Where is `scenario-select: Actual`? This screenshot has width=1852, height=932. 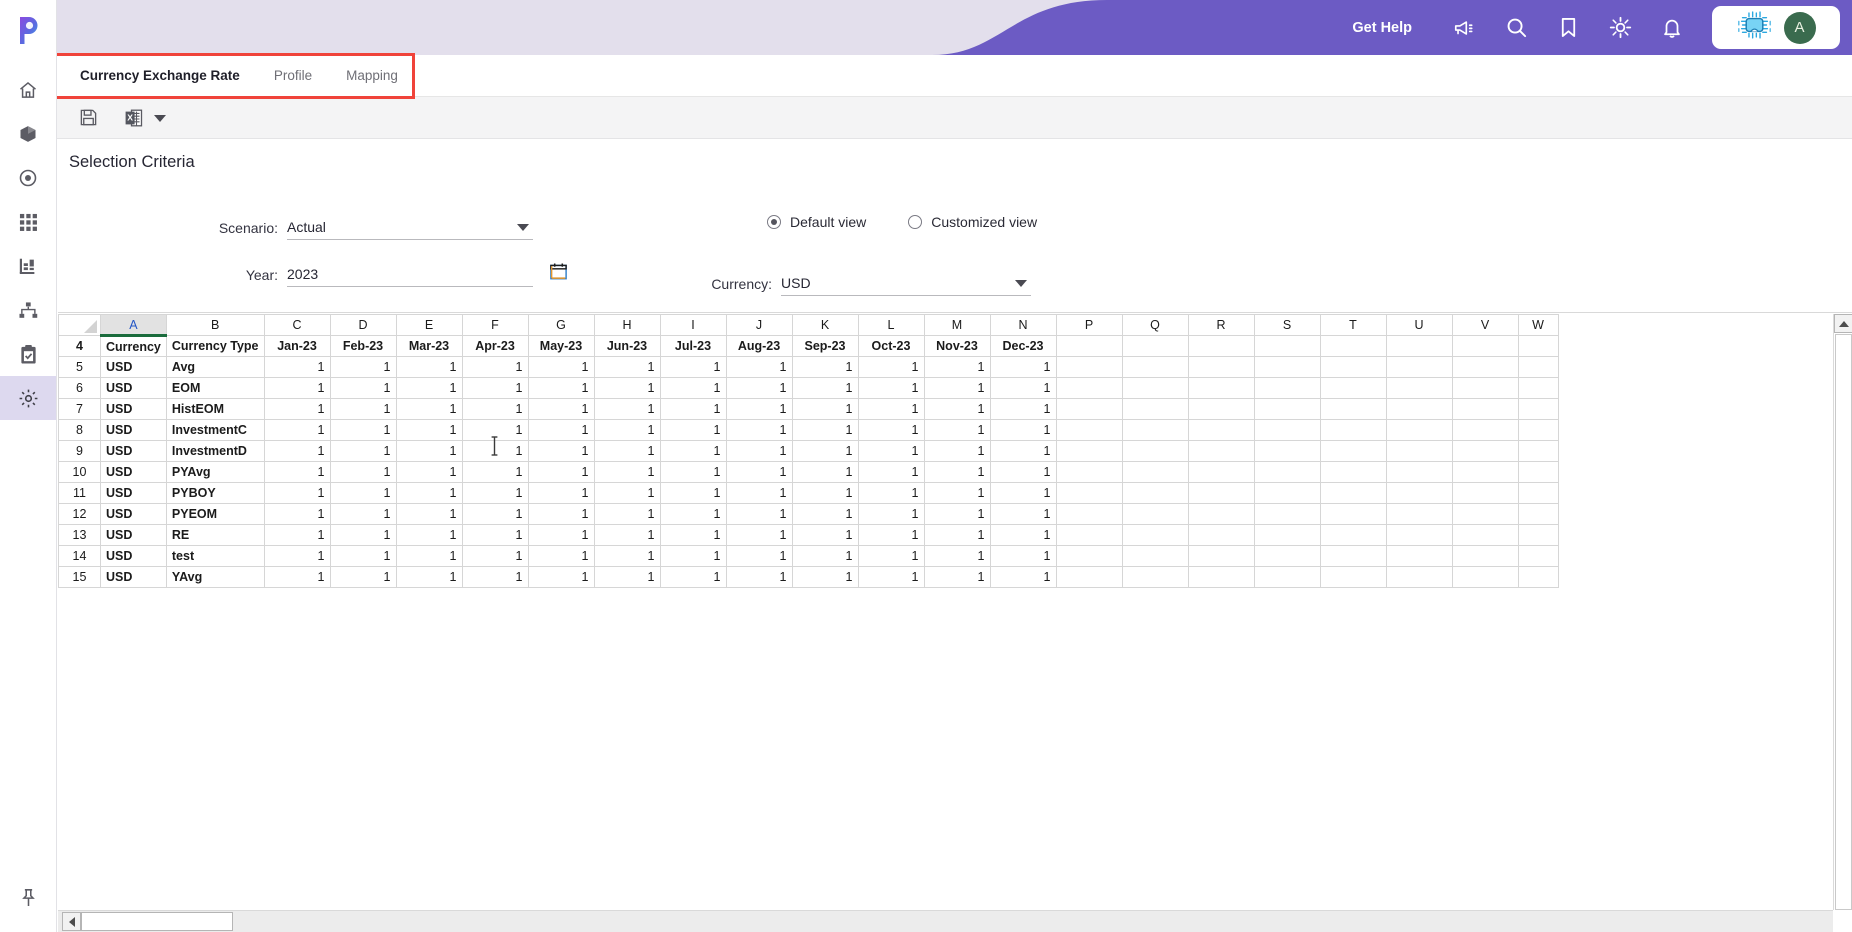
scenario-select: Actual is located at coordinates (410, 229).